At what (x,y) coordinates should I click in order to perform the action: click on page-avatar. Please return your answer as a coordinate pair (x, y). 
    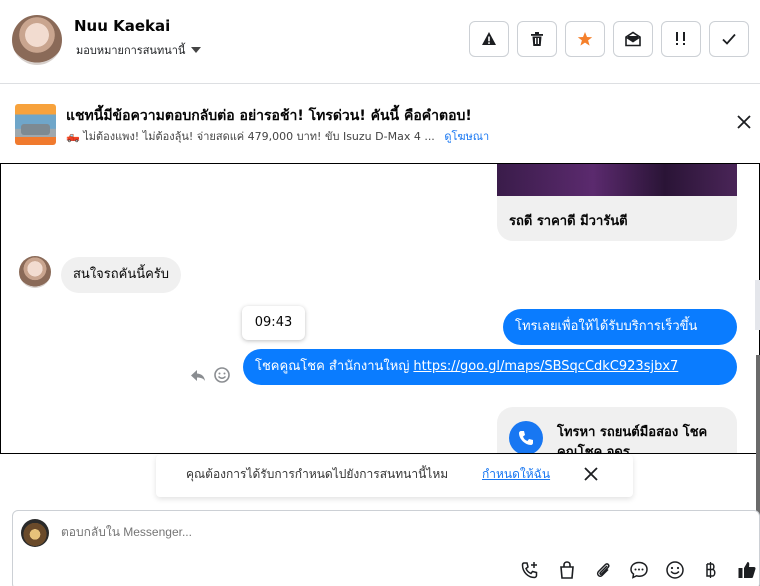
    Looking at the image, I should click on (35, 533).